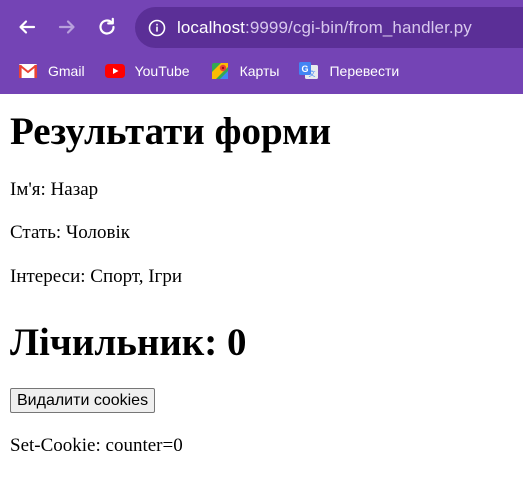  I want to click on back-arrow-icon, so click(27, 27).